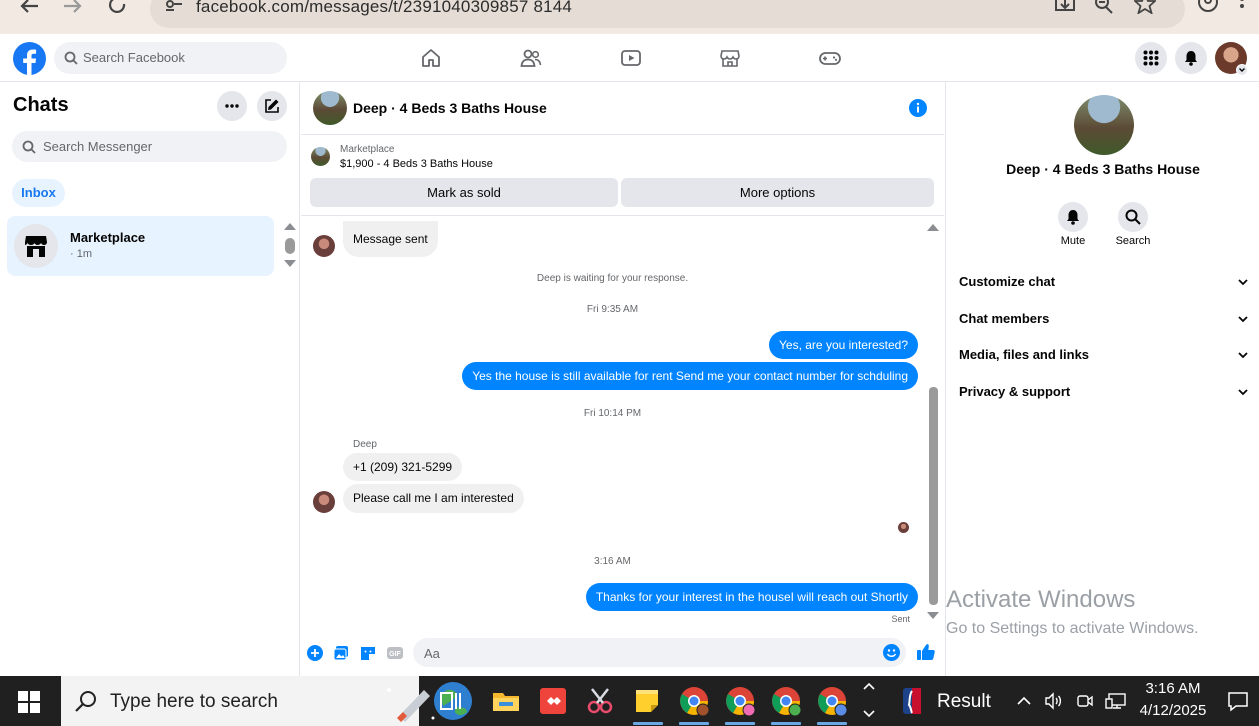  I want to click on browser-profile-icon, so click(1208, 9).